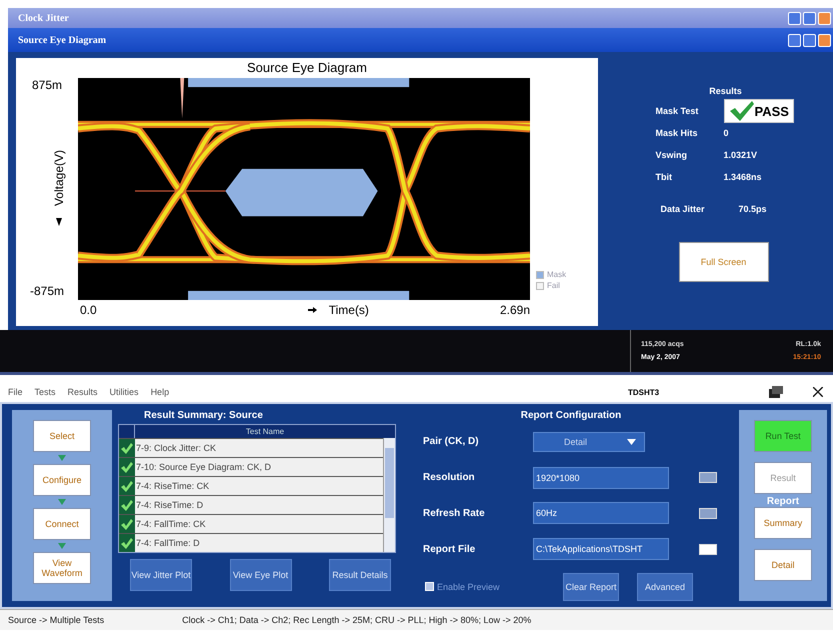 The width and height of the screenshot is (833, 633). I want to click on result-value: 70.5ps, so click(752, 209).